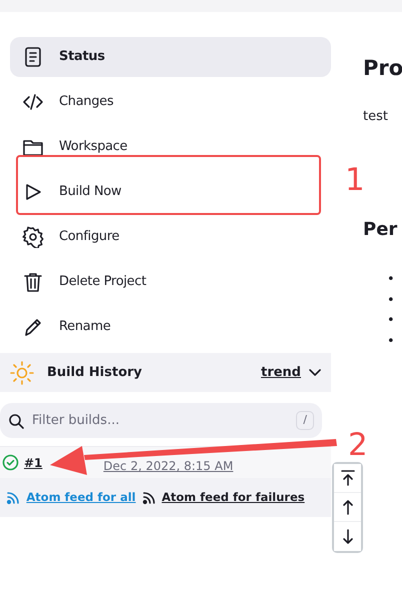 The height and width of the screenshot is (590, 402). Describe the element at coordinates (170, 57) in the screenshot. I see `menu-item: Status` at that location.